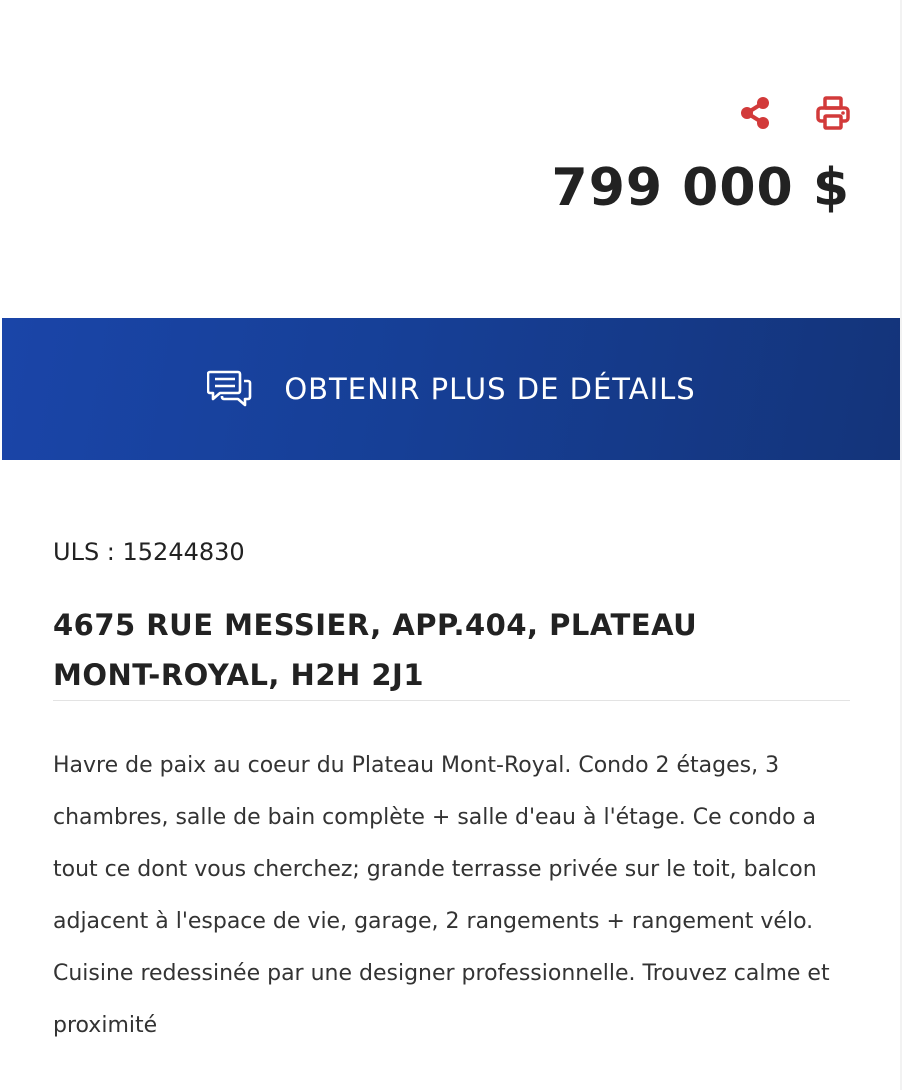  I want to click on share-icon, so click(755, 113).